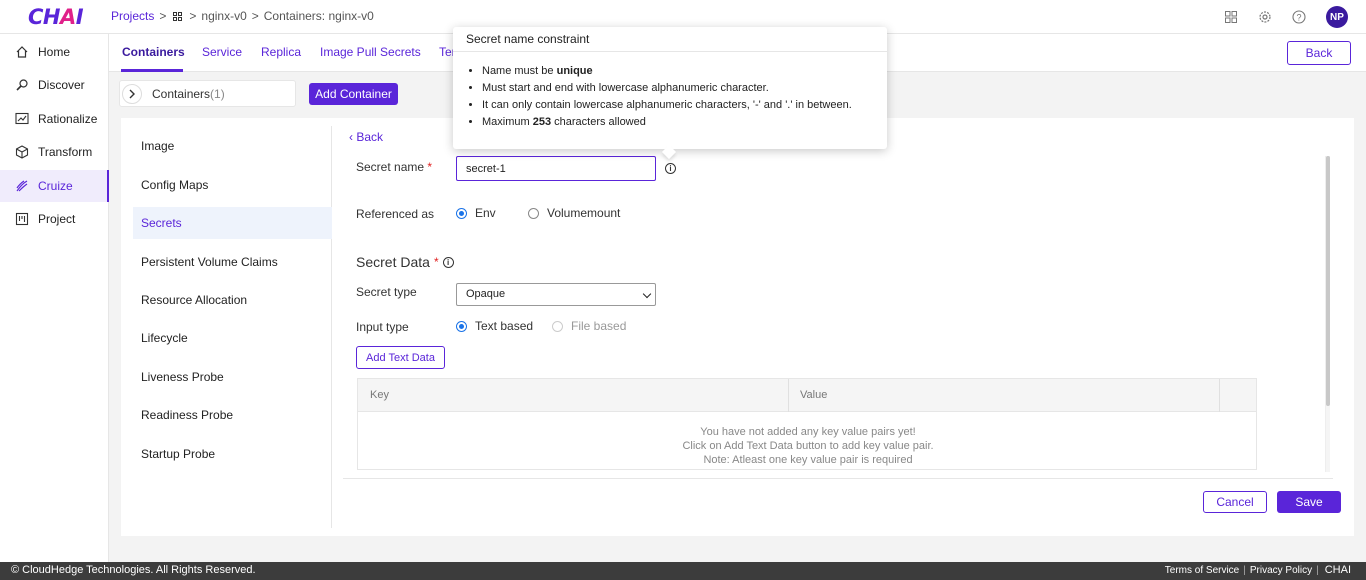 The height and width of the screenshot is (580, 1366). What do you see at coordinates (504, 326) in the screenshot?
I see `radio-text-based-label: Text based` at bounding box center [504, 326].